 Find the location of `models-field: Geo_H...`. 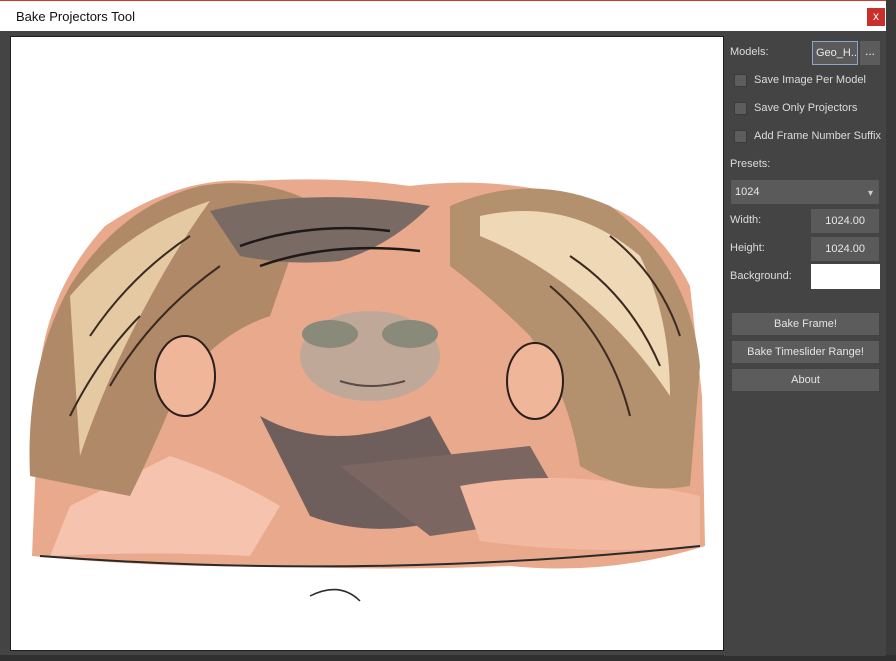

models-field: Geo_H... is located at coordinates (835, 53).